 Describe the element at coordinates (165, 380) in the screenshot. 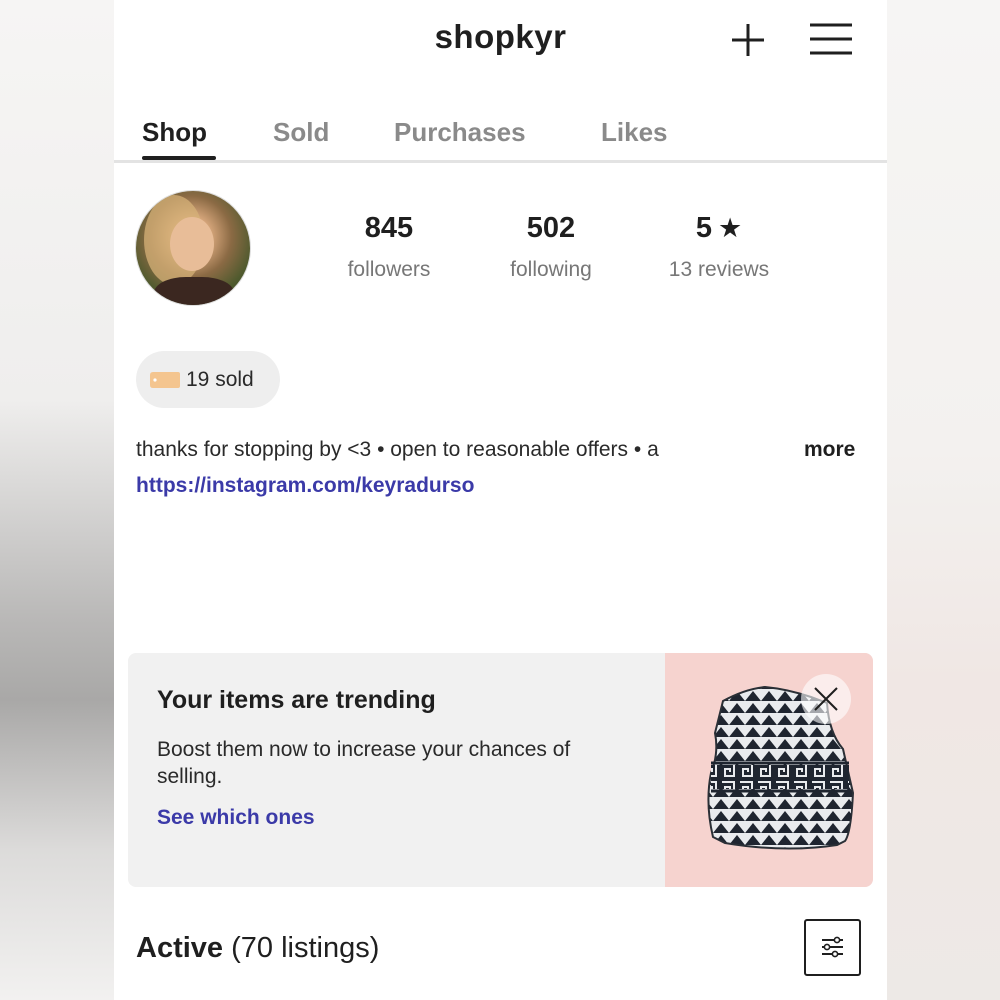

I see `price-tag-icon` at that location.